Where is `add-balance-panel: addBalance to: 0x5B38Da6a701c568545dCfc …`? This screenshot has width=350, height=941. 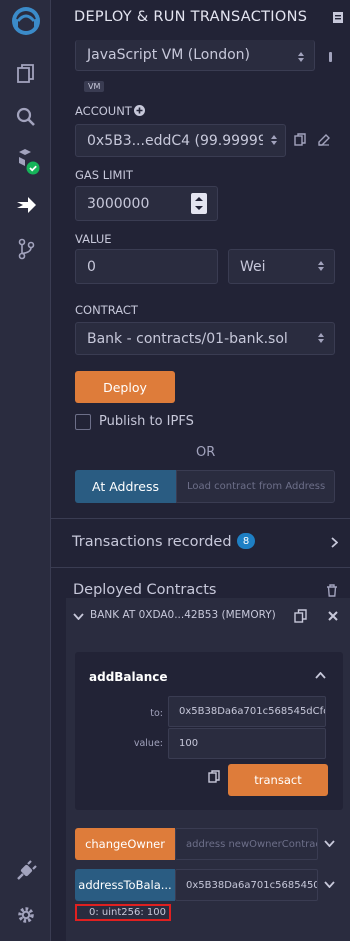
add-balance-panel: addBalance to: 0x5B38Da6a701c568545dCfc … is located at coordinates (209, 731).